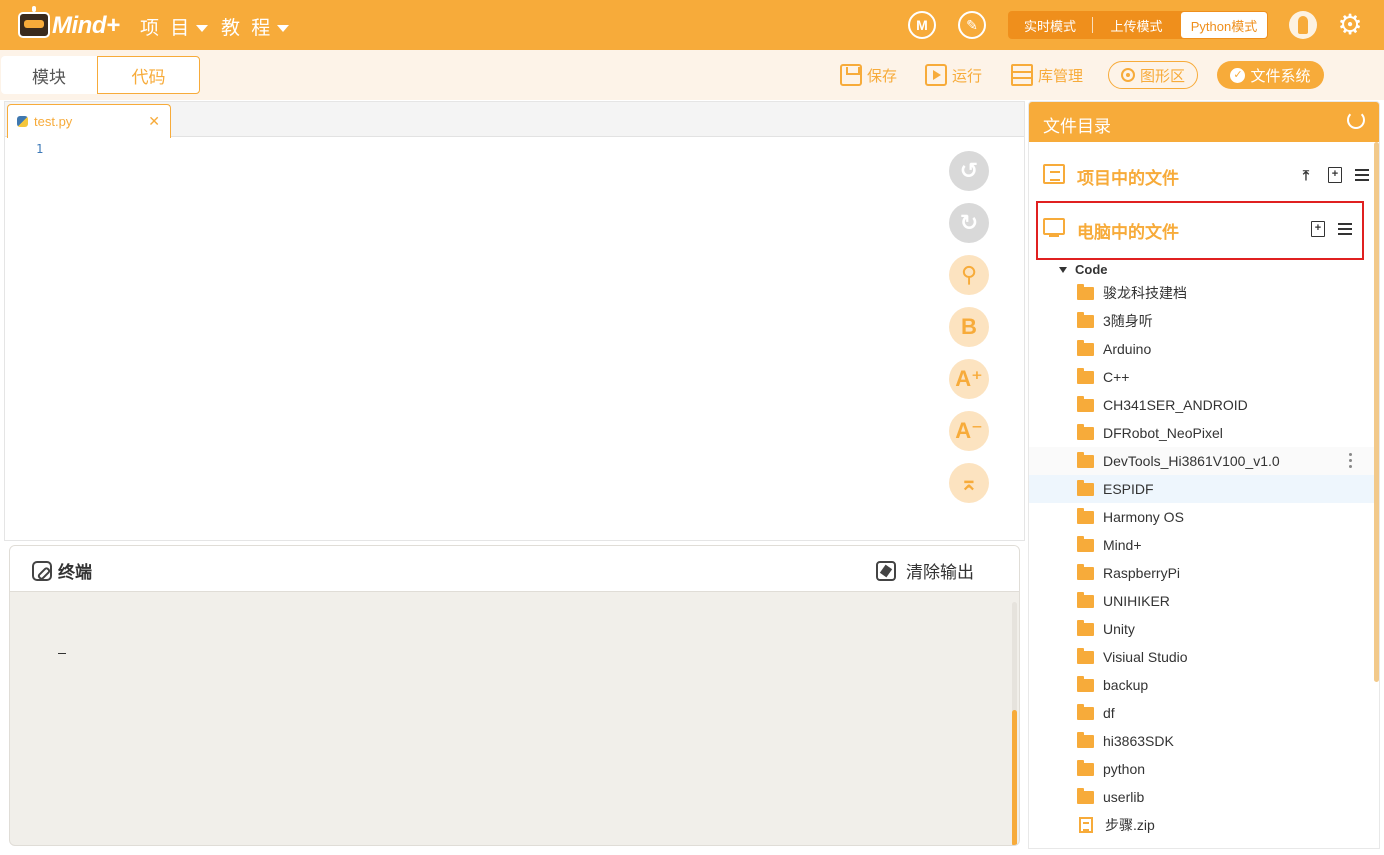 This screenshot has height=855, width=1384. What do you see at coordinates (62, 570) in the screenshot?
I see `terminal-title: 终端` at bounding box center [62, 570].